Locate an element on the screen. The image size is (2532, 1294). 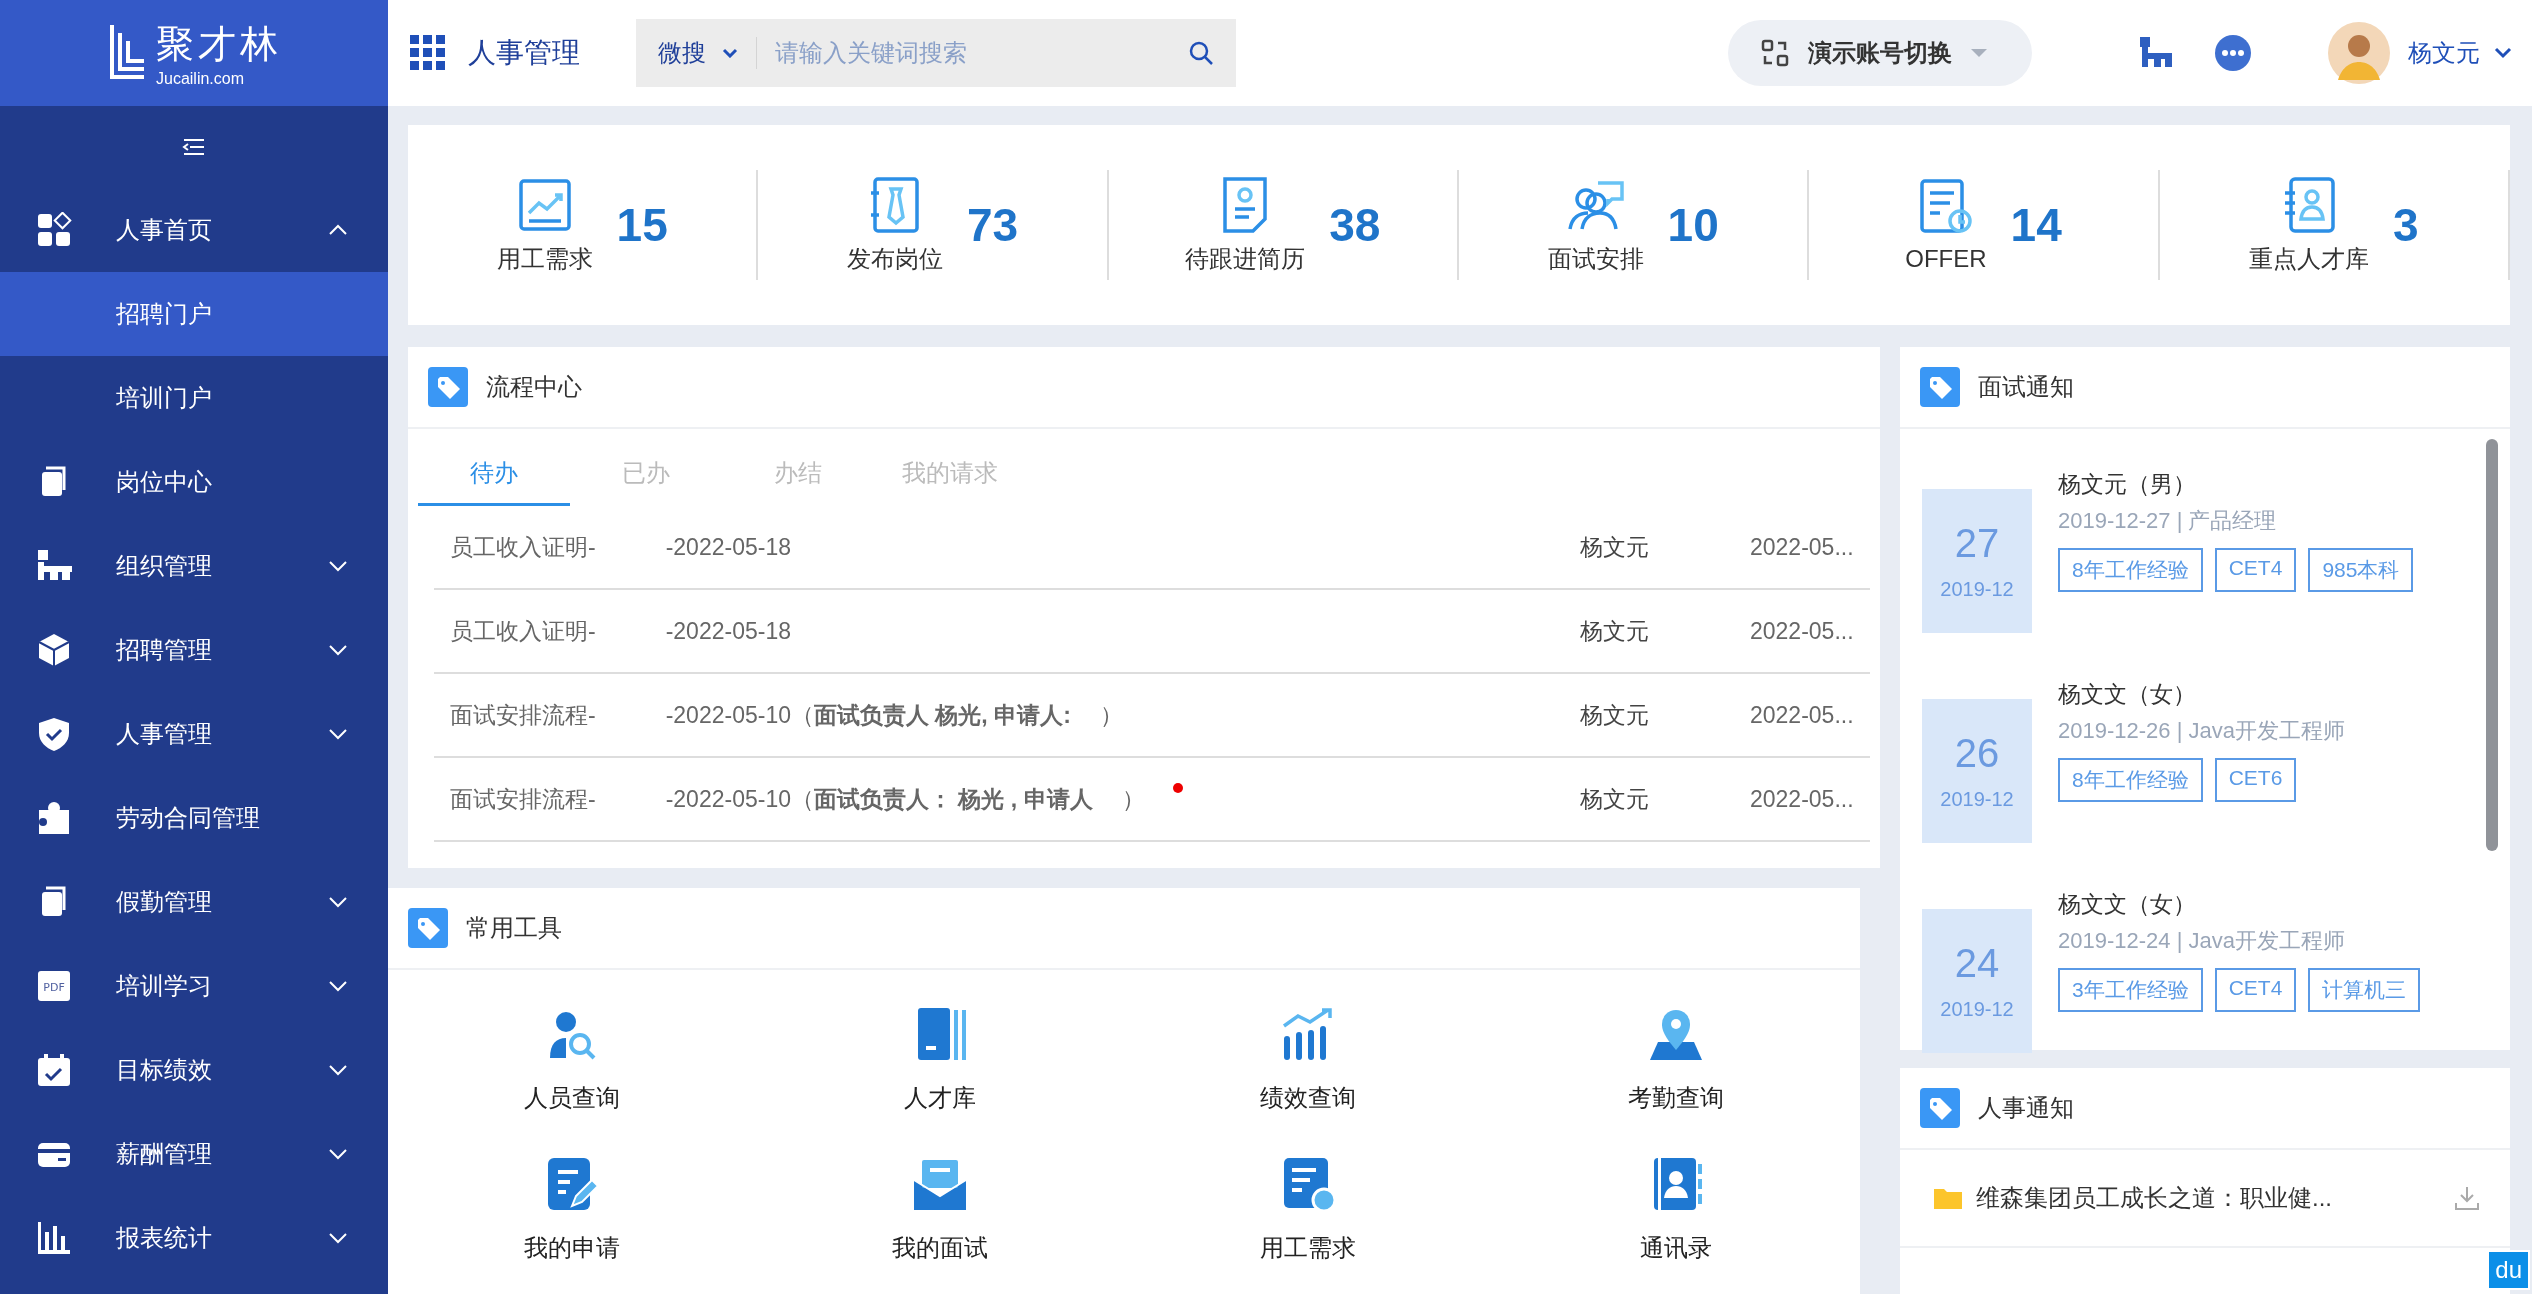
search-scope-dropdown: 微搜 is located at coordinates (707, 53).